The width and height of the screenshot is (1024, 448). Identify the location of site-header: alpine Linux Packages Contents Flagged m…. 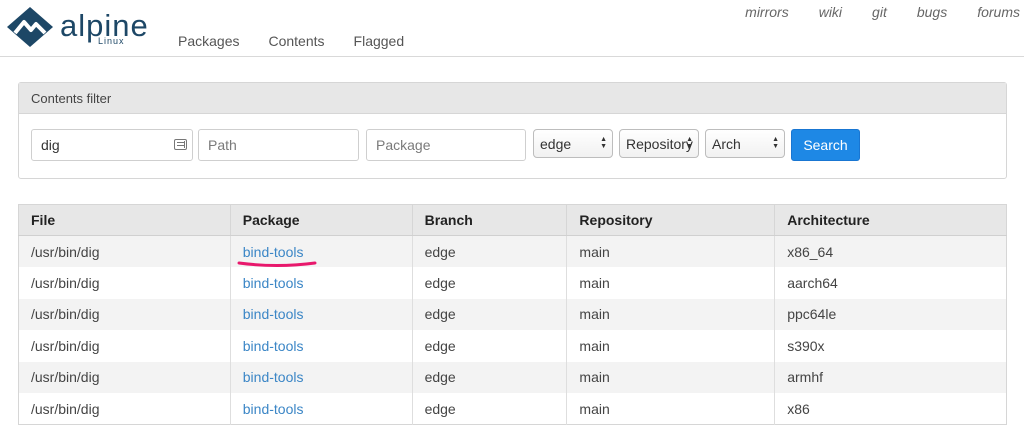
(512, 28).